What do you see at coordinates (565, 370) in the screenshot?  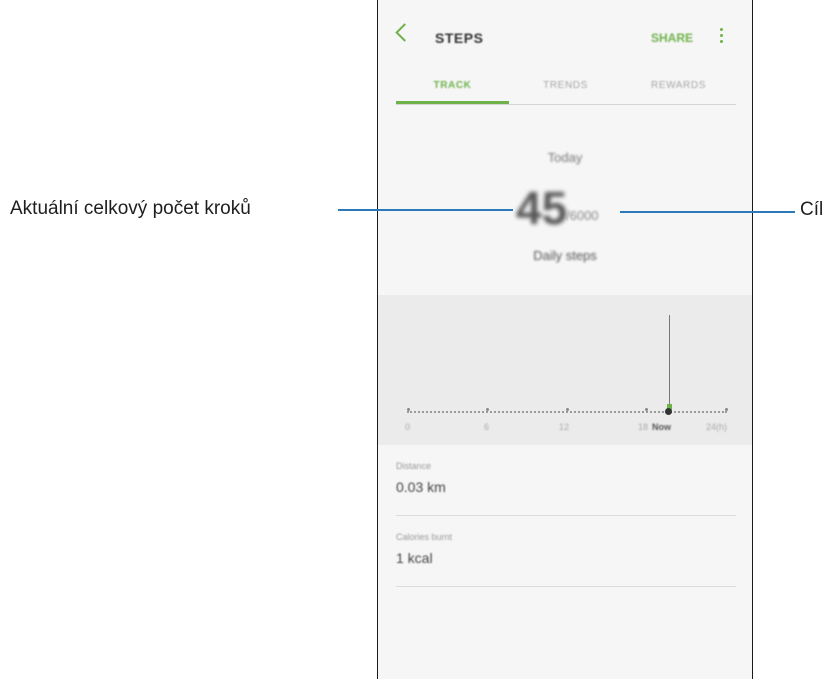 I see `steps-timeline-graph: 0 6 12 18 Now 24(h)` at bounding box center [565, 370].